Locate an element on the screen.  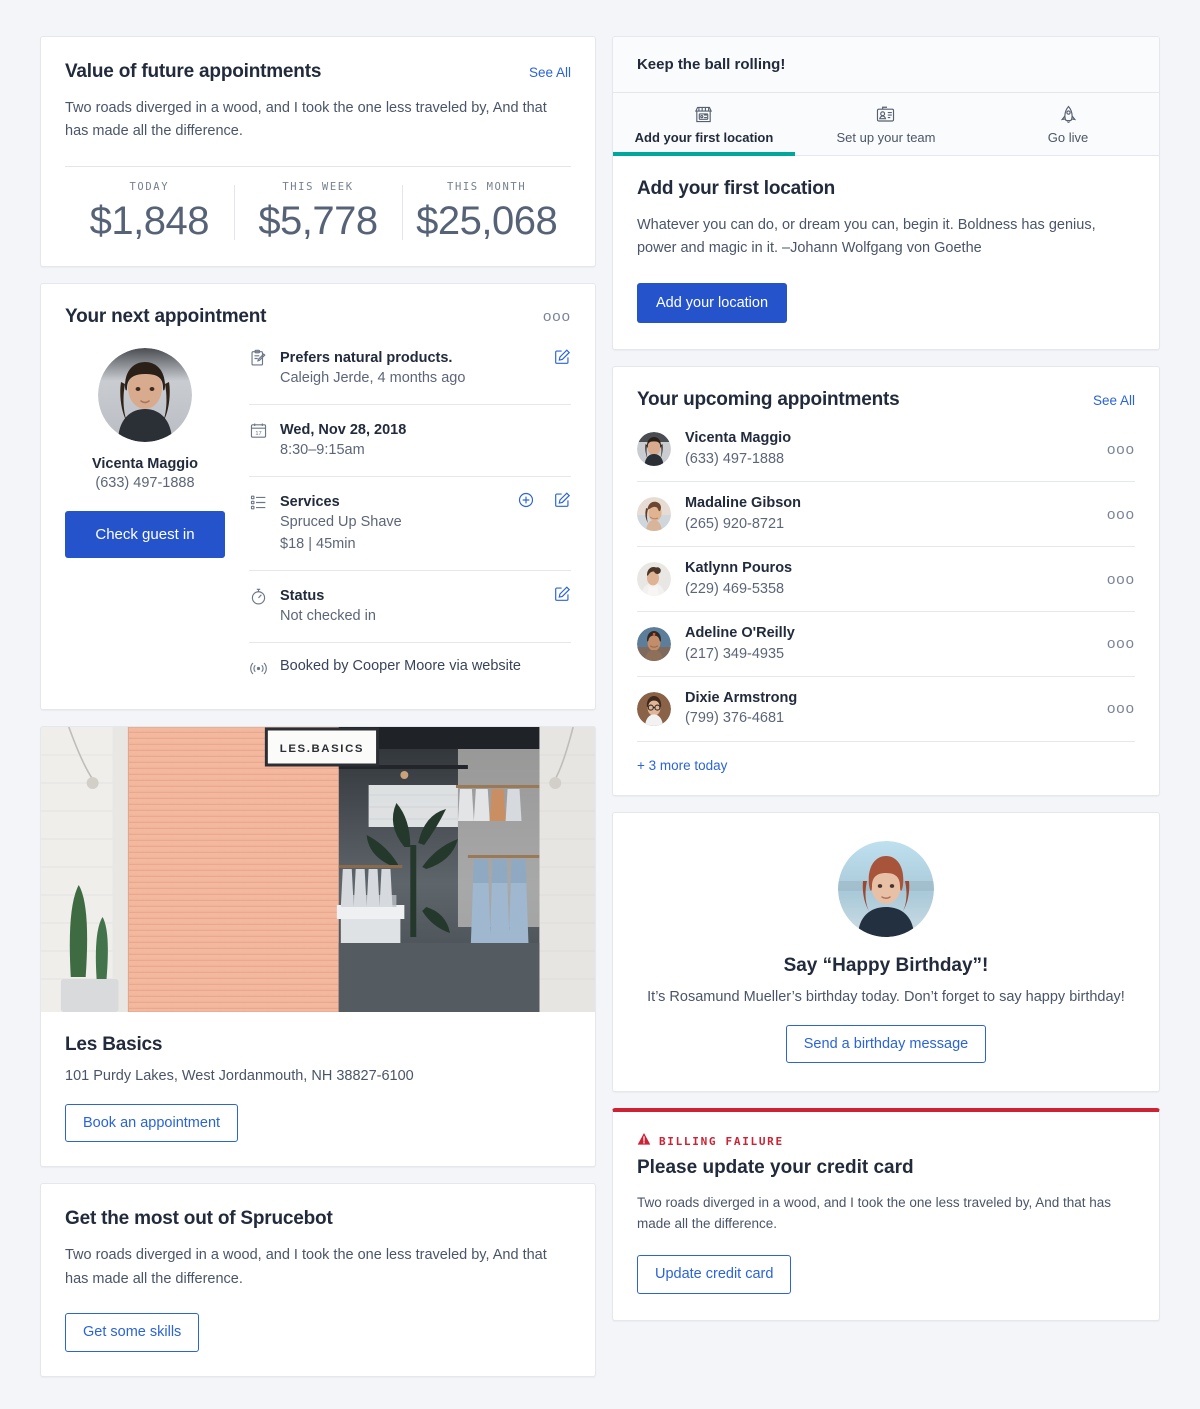
note-actions is located at coordinates (562, 359).